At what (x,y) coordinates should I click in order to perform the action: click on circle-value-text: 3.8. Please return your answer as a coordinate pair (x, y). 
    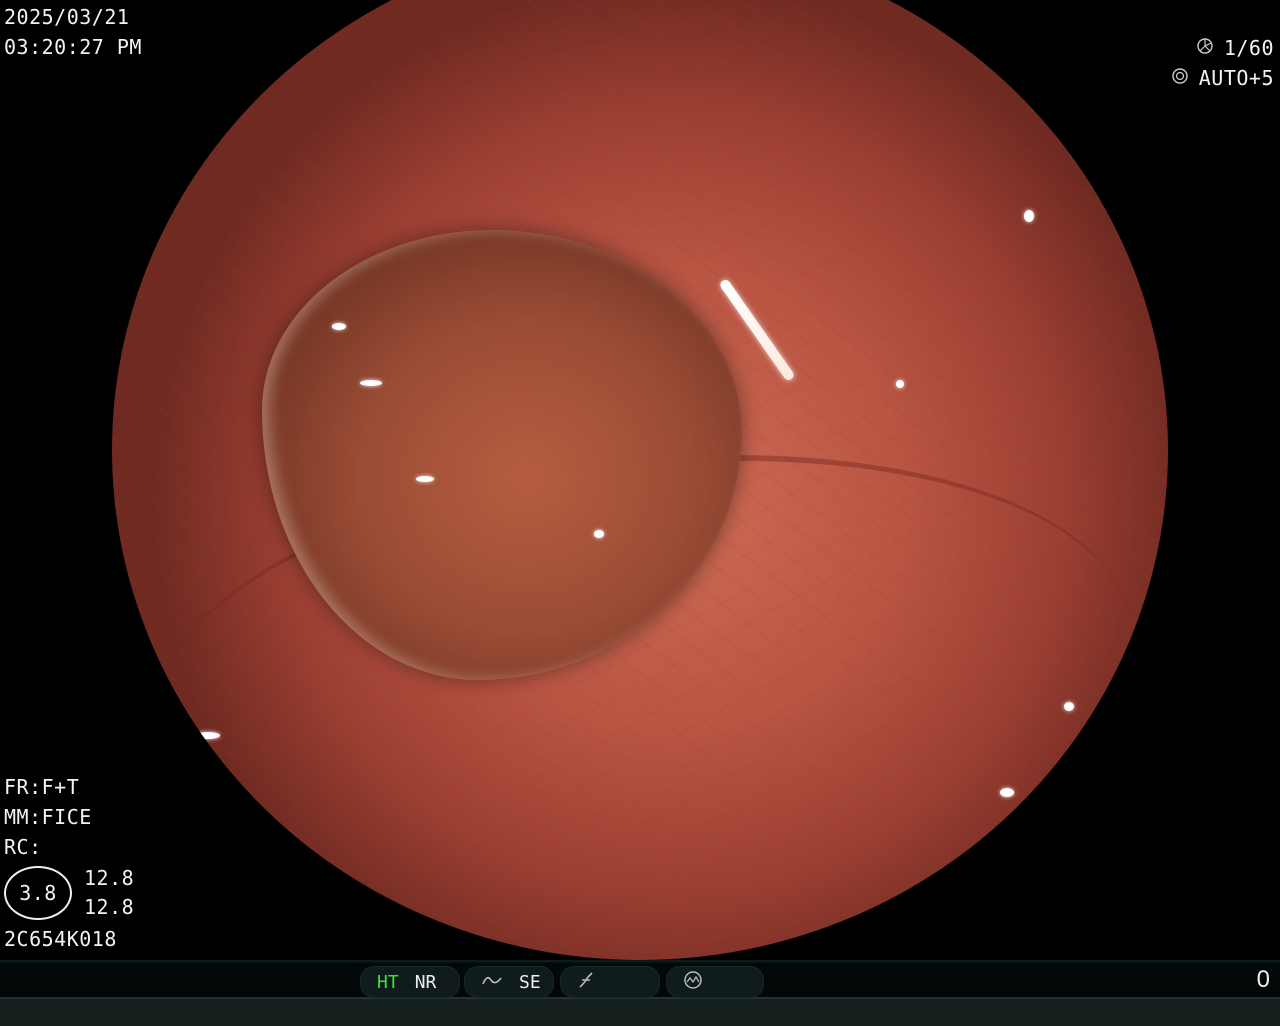
    Looking at the image, I should click on (38, 893).